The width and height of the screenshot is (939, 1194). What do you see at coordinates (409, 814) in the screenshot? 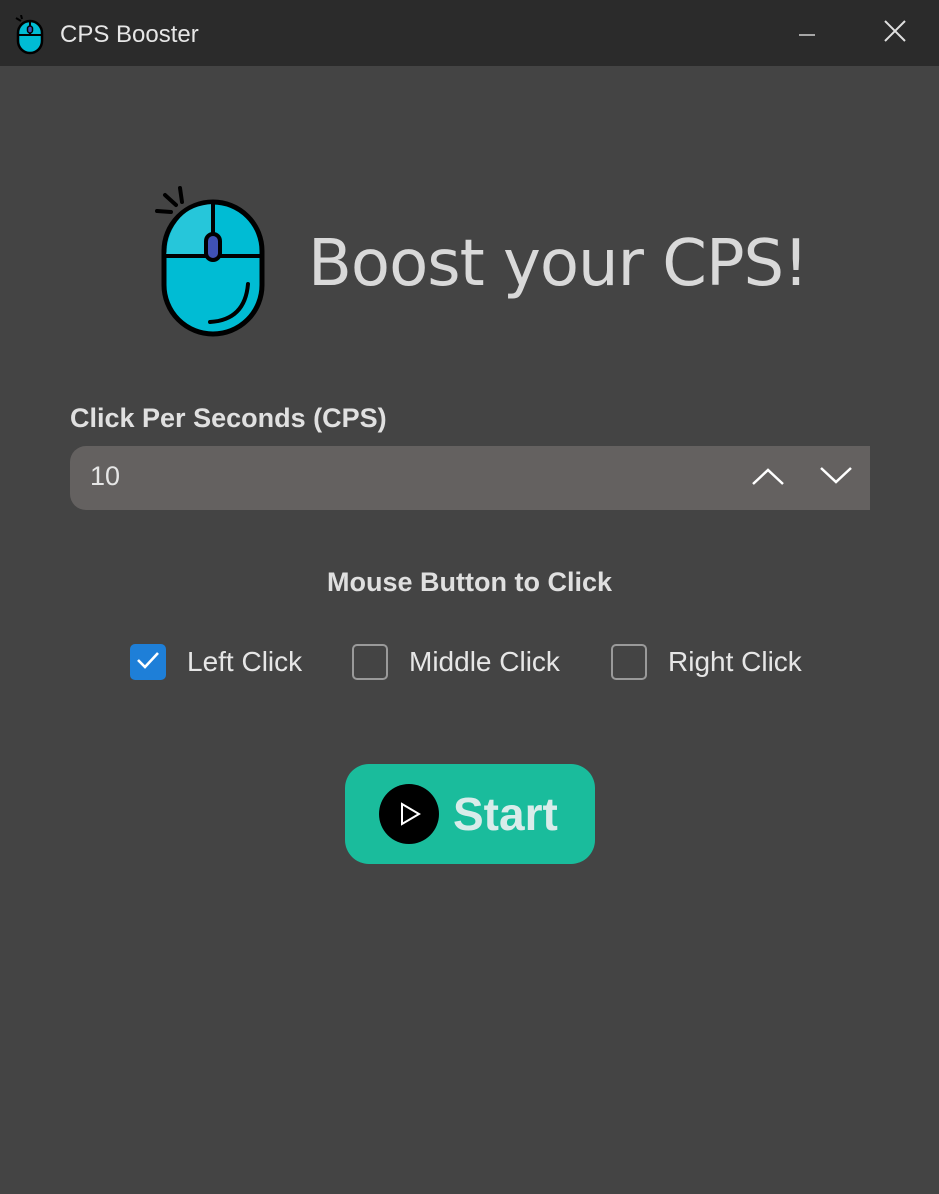
I see `play-icon` at bounding box center [409, 814].